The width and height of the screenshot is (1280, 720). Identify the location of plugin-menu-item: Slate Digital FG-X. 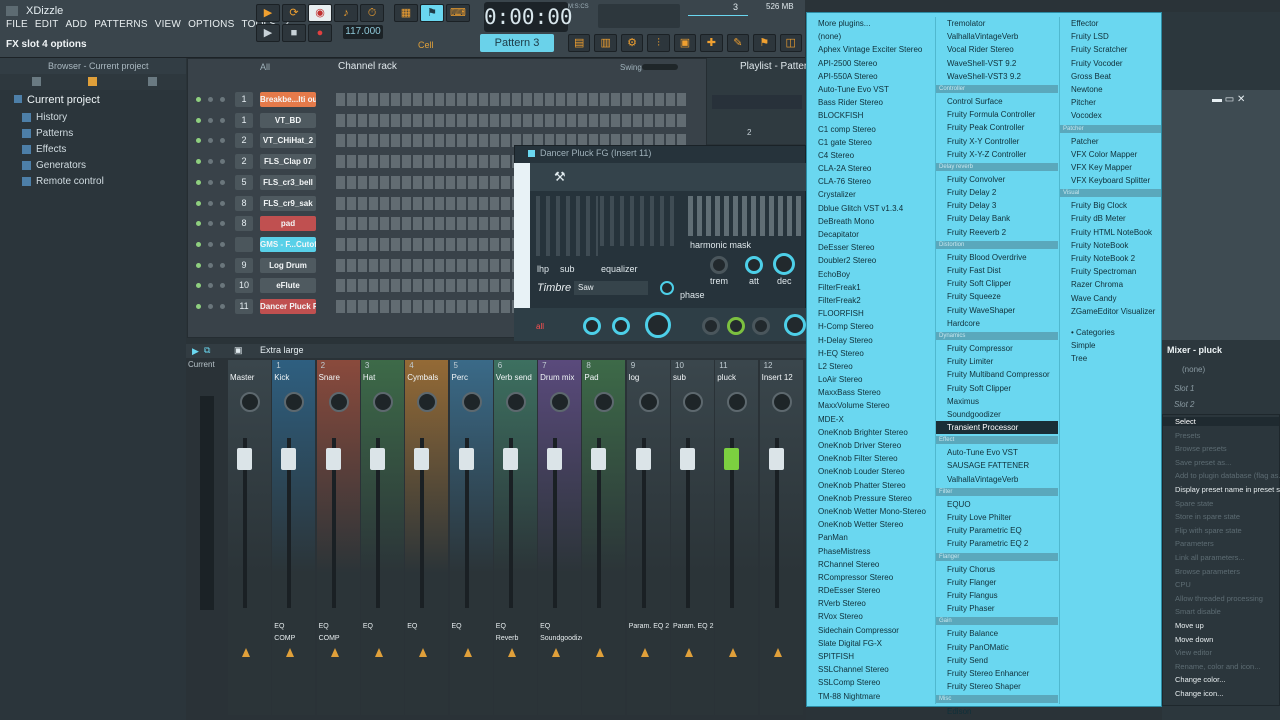
(871, 643).